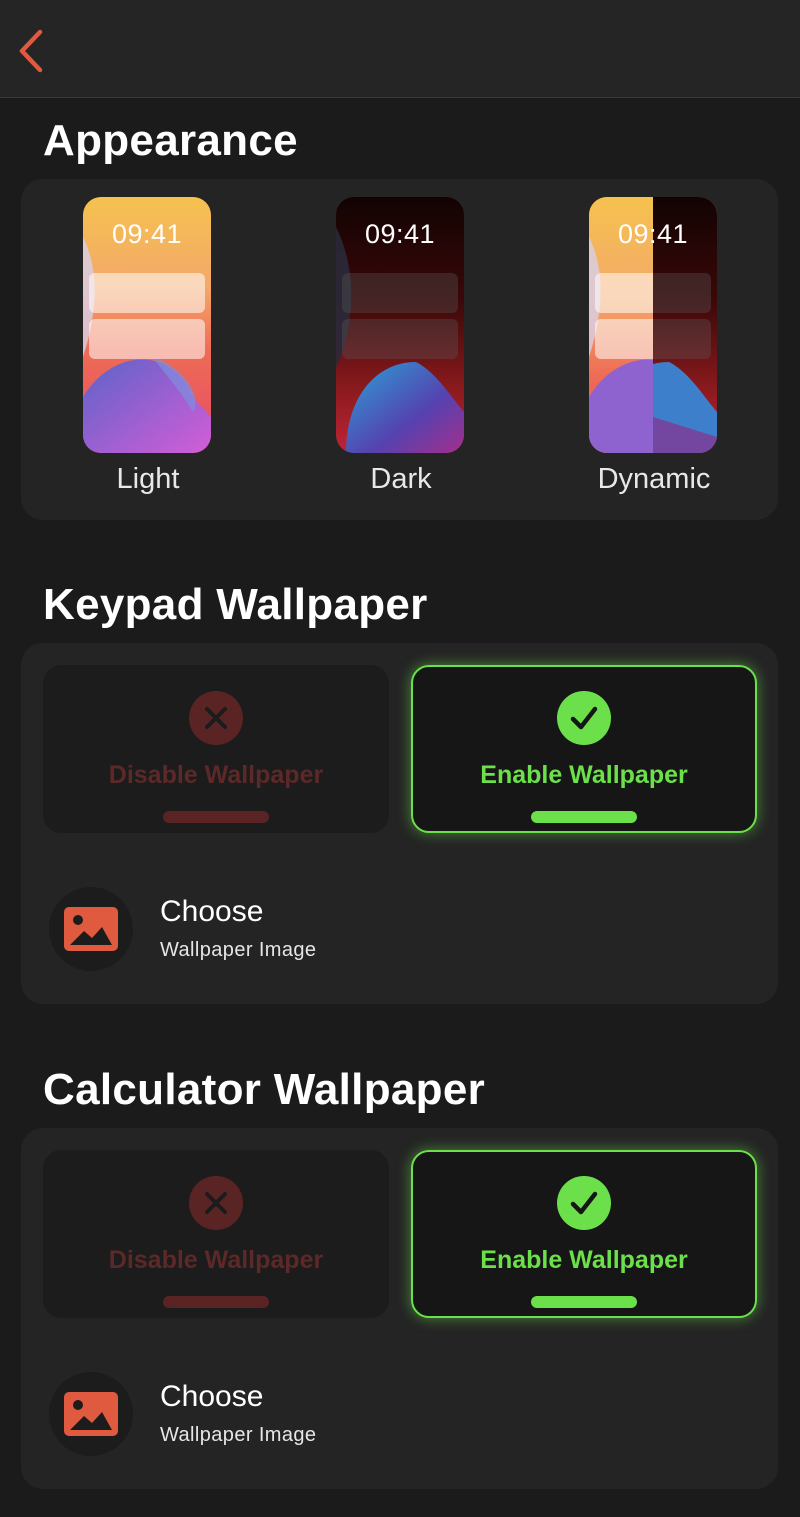 The image size is (800, 1517). Describe the element at coordinates (264, 1089) in the screenshot. I see `calculator-wallpaper-title: Calculator Wallpaper` at that location.